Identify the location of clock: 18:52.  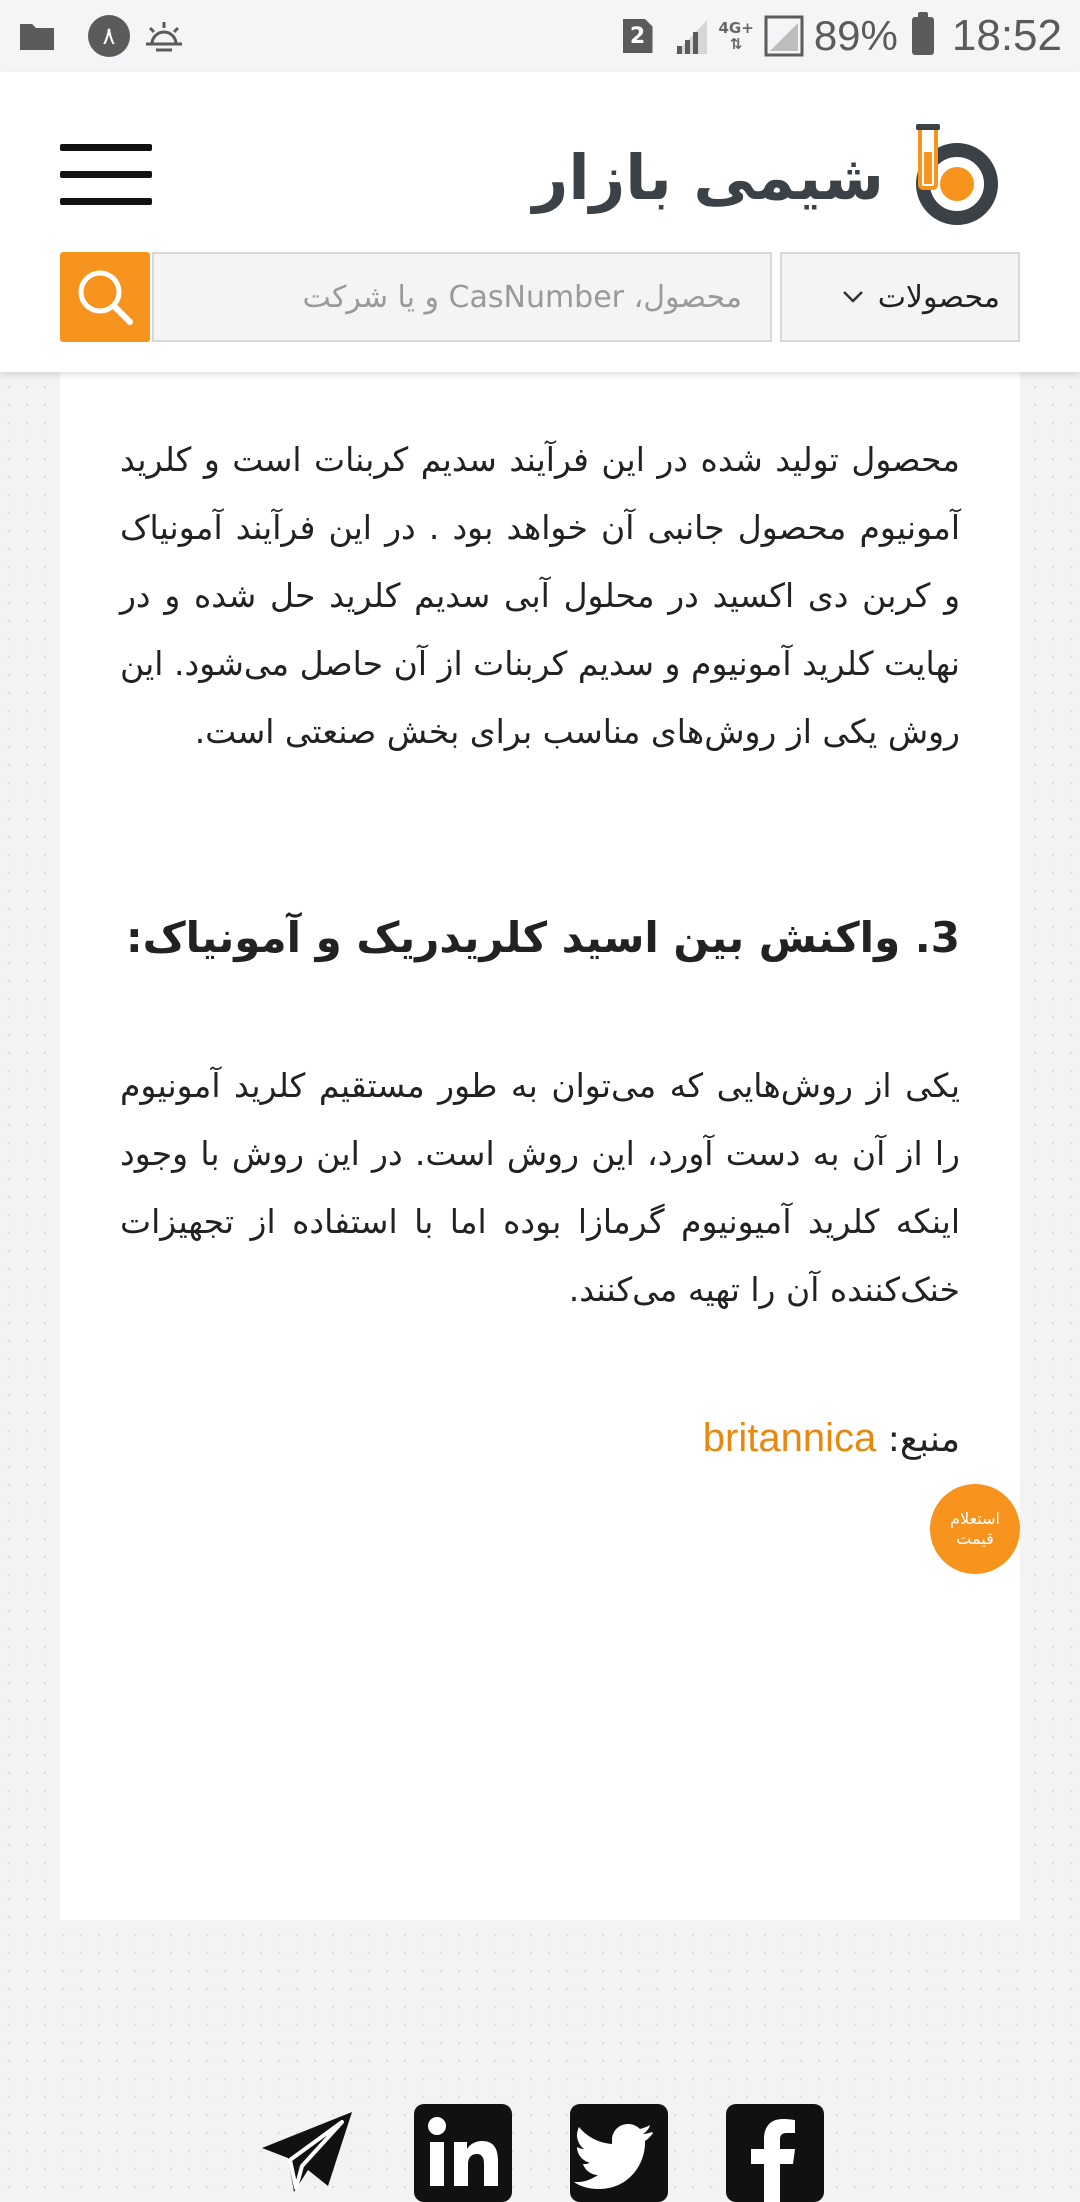
(1006, 35).